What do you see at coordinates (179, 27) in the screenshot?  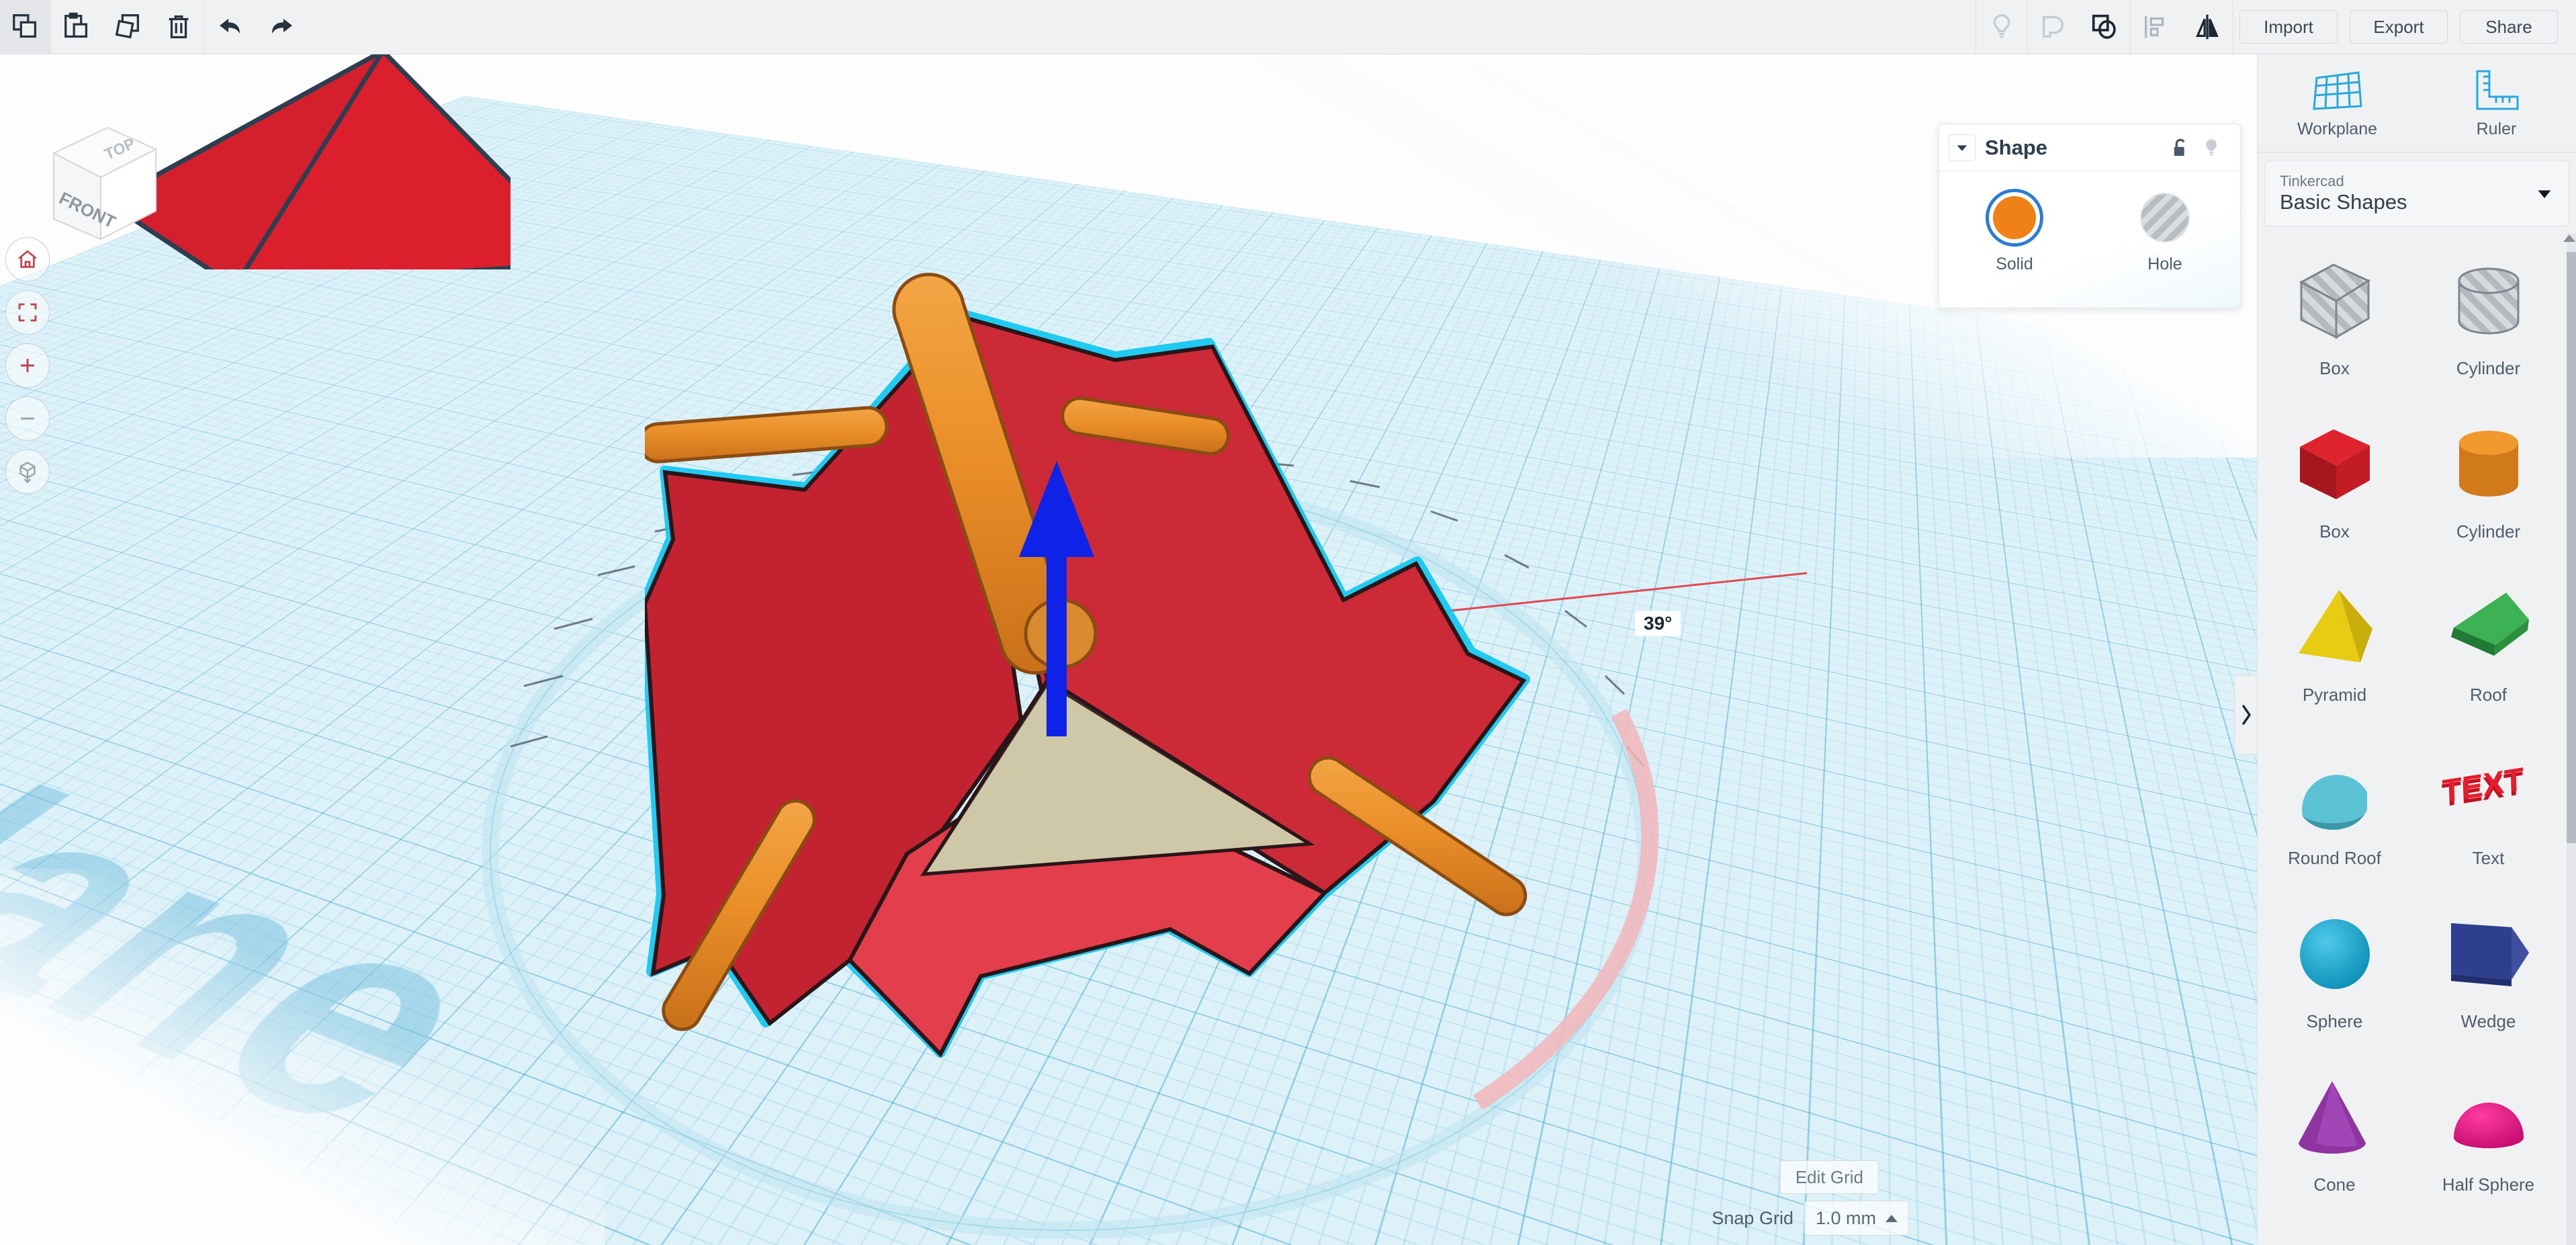 I see `delete-button` at bounding box center [179, 27].